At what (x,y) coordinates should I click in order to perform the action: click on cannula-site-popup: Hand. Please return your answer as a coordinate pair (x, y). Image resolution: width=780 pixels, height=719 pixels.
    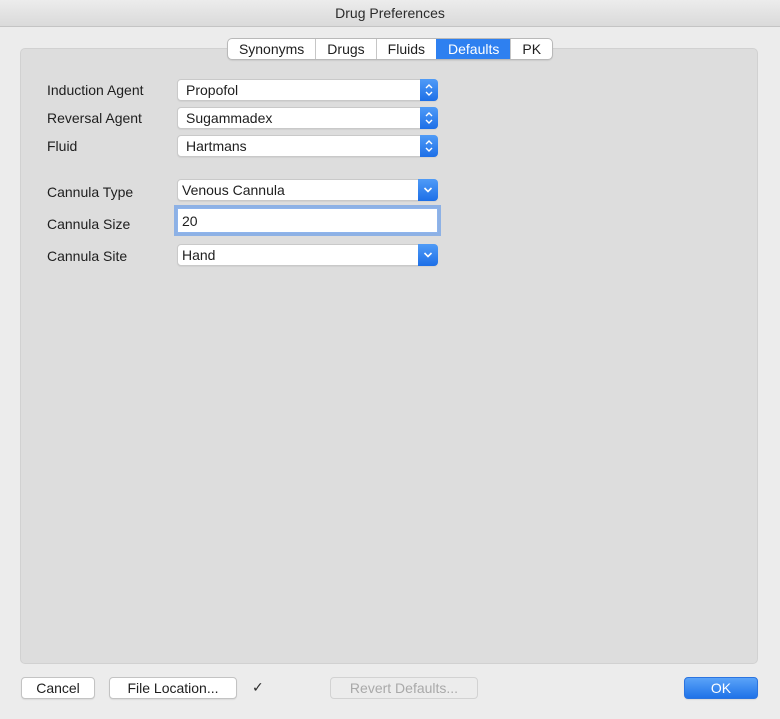
    Looking at the image, I should click on (307, 255).